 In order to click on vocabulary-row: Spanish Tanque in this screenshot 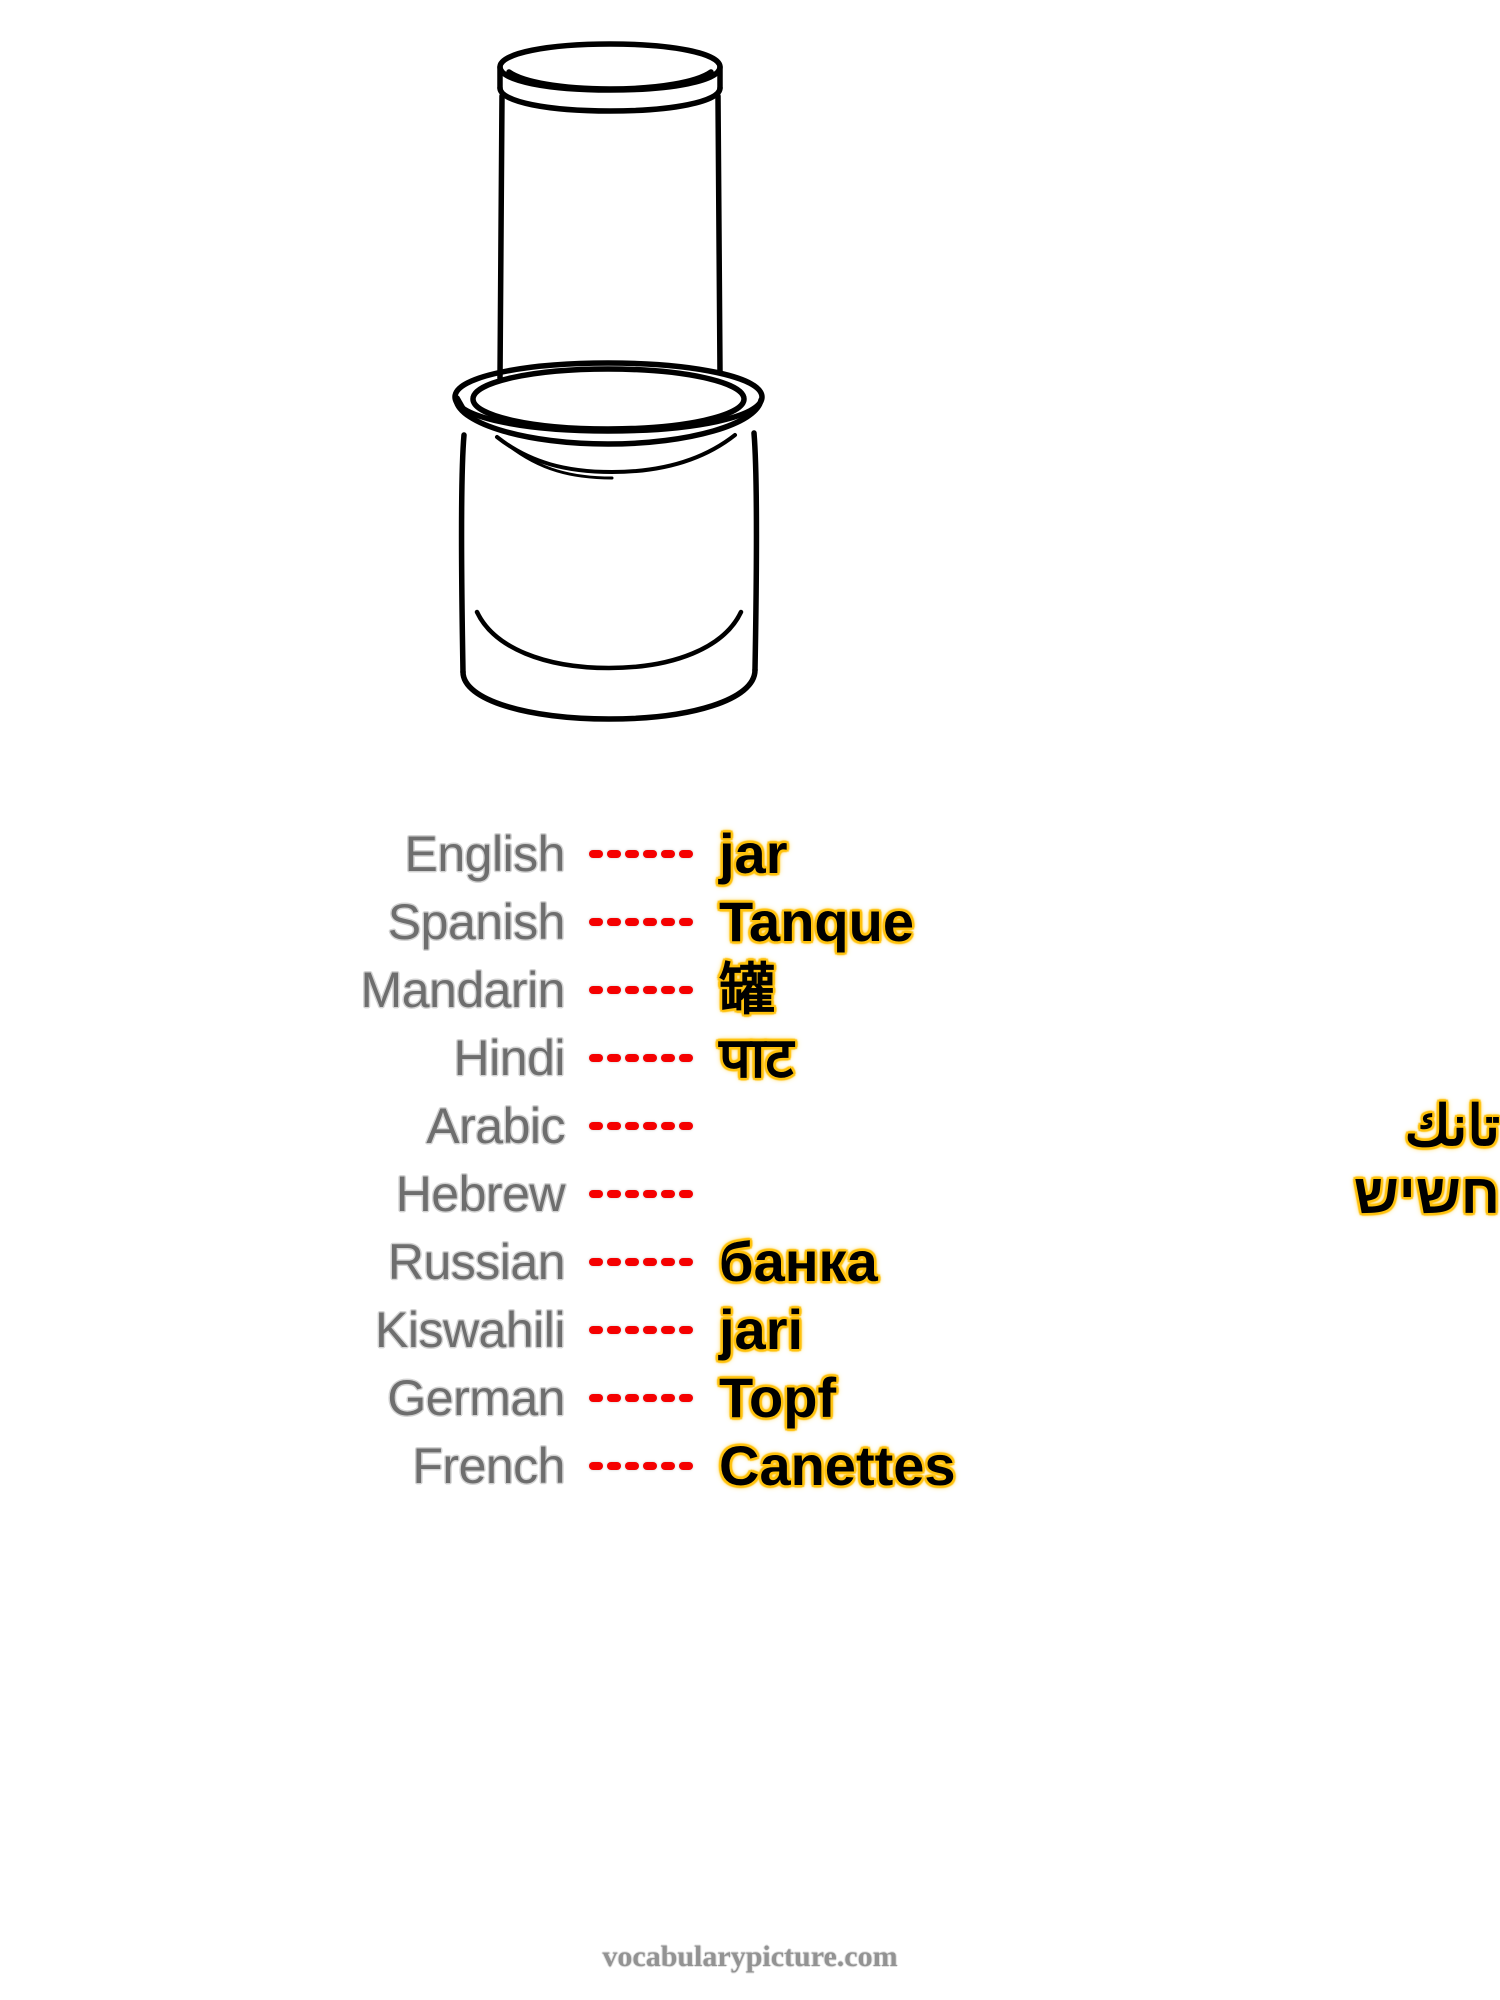, I will do `click(750, 922)`.